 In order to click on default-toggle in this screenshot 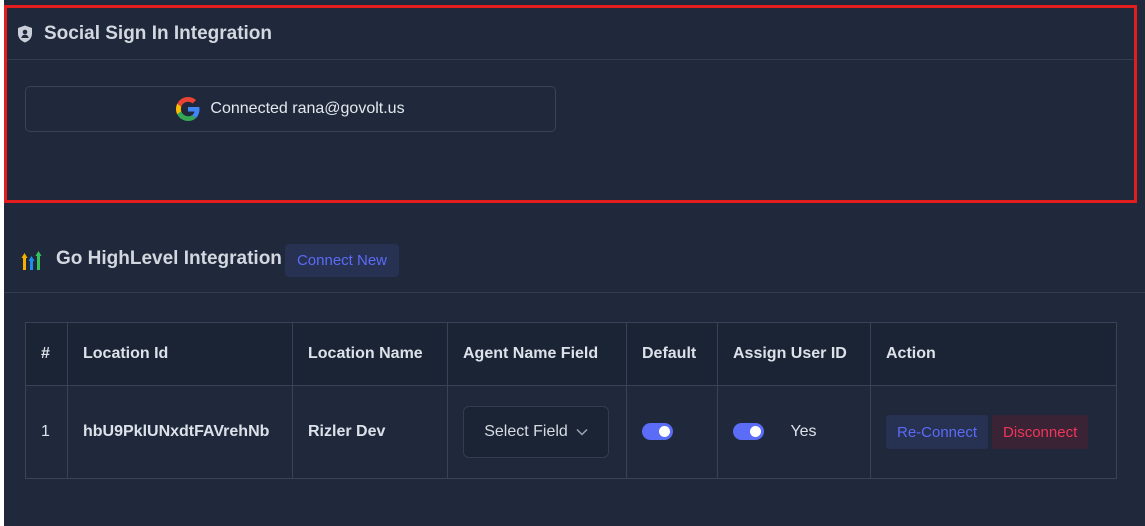, I will do `click(657, 432)`.